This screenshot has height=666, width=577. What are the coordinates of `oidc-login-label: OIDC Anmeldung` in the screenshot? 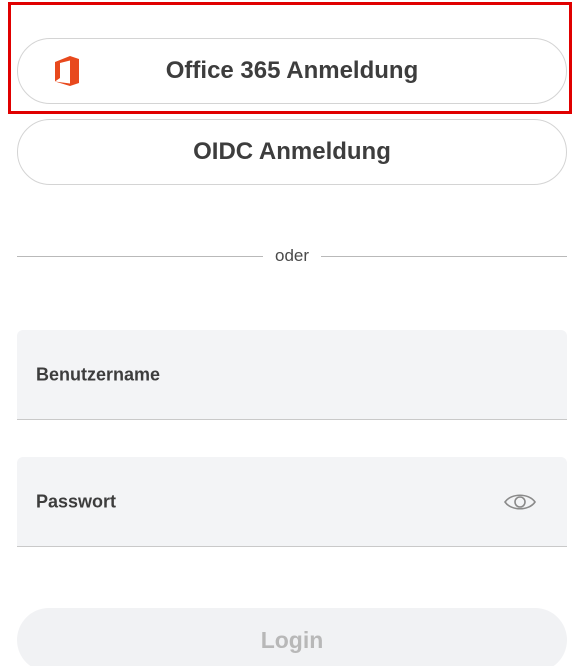 It's located at (292, 151).